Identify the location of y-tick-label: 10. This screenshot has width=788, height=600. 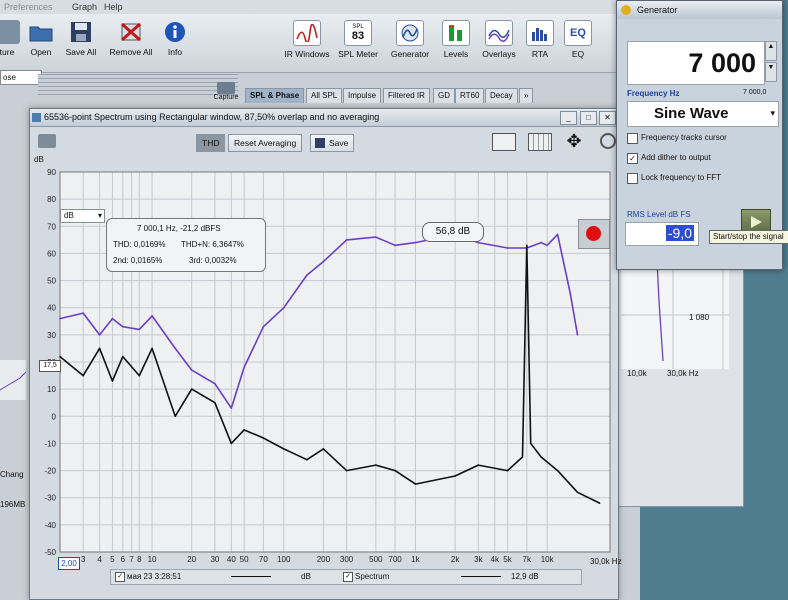
(51, 389).